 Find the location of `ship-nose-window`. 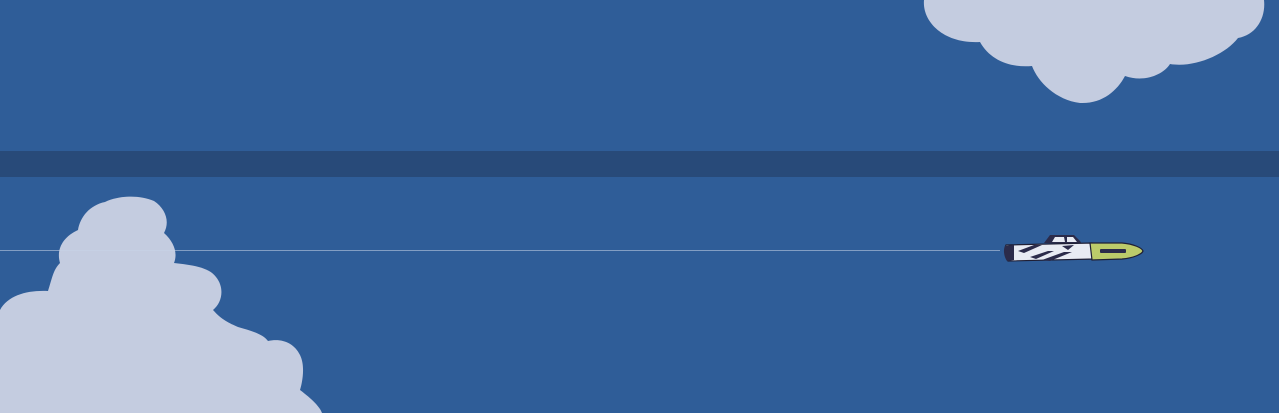

ship-nose-window is located at coordinates (1113, 251).